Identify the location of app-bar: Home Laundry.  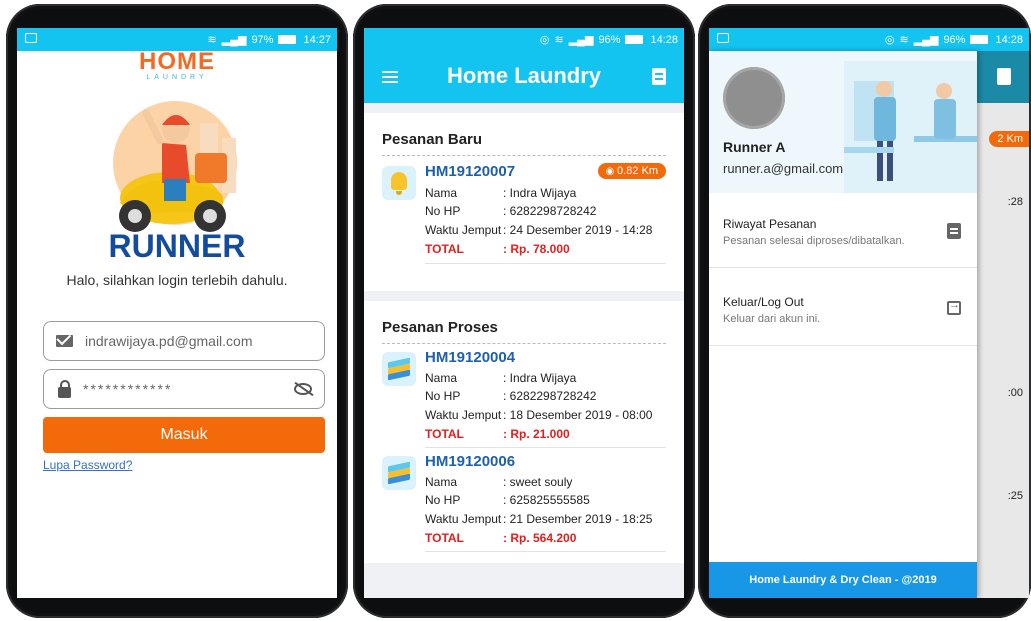
(524, 77).